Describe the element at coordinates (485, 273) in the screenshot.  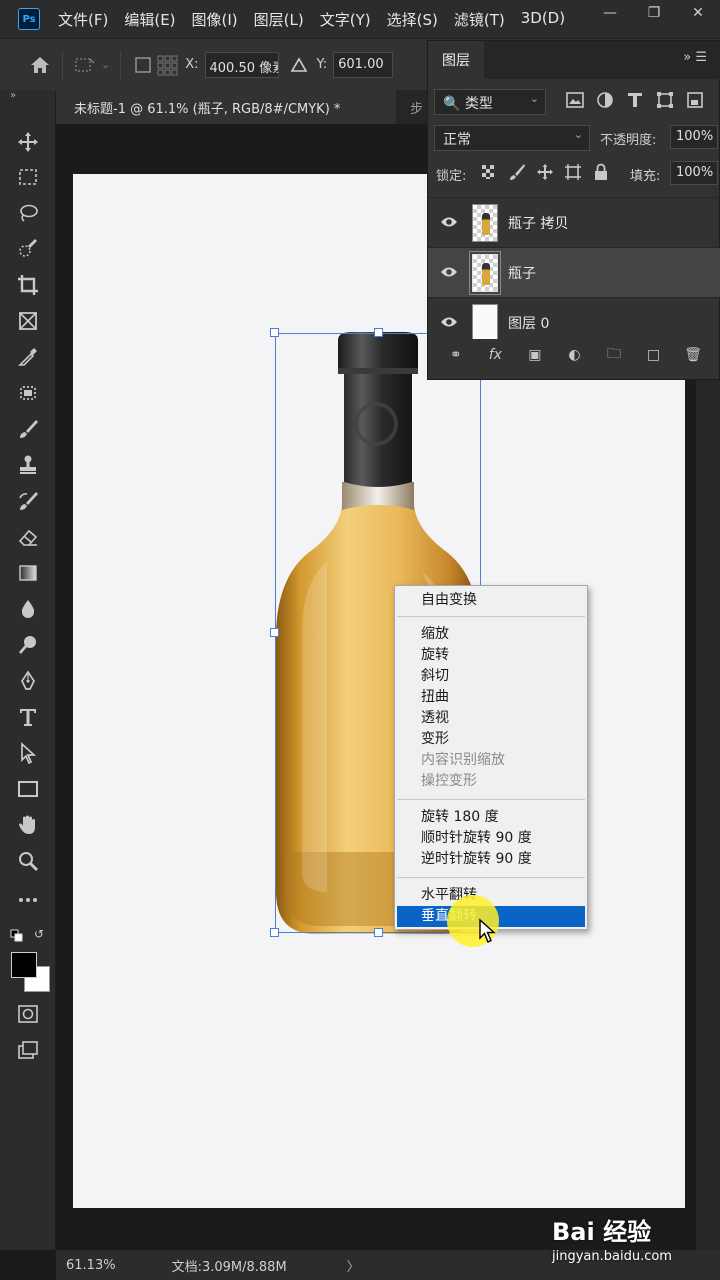
I see `layer-thumbnail` at that location.